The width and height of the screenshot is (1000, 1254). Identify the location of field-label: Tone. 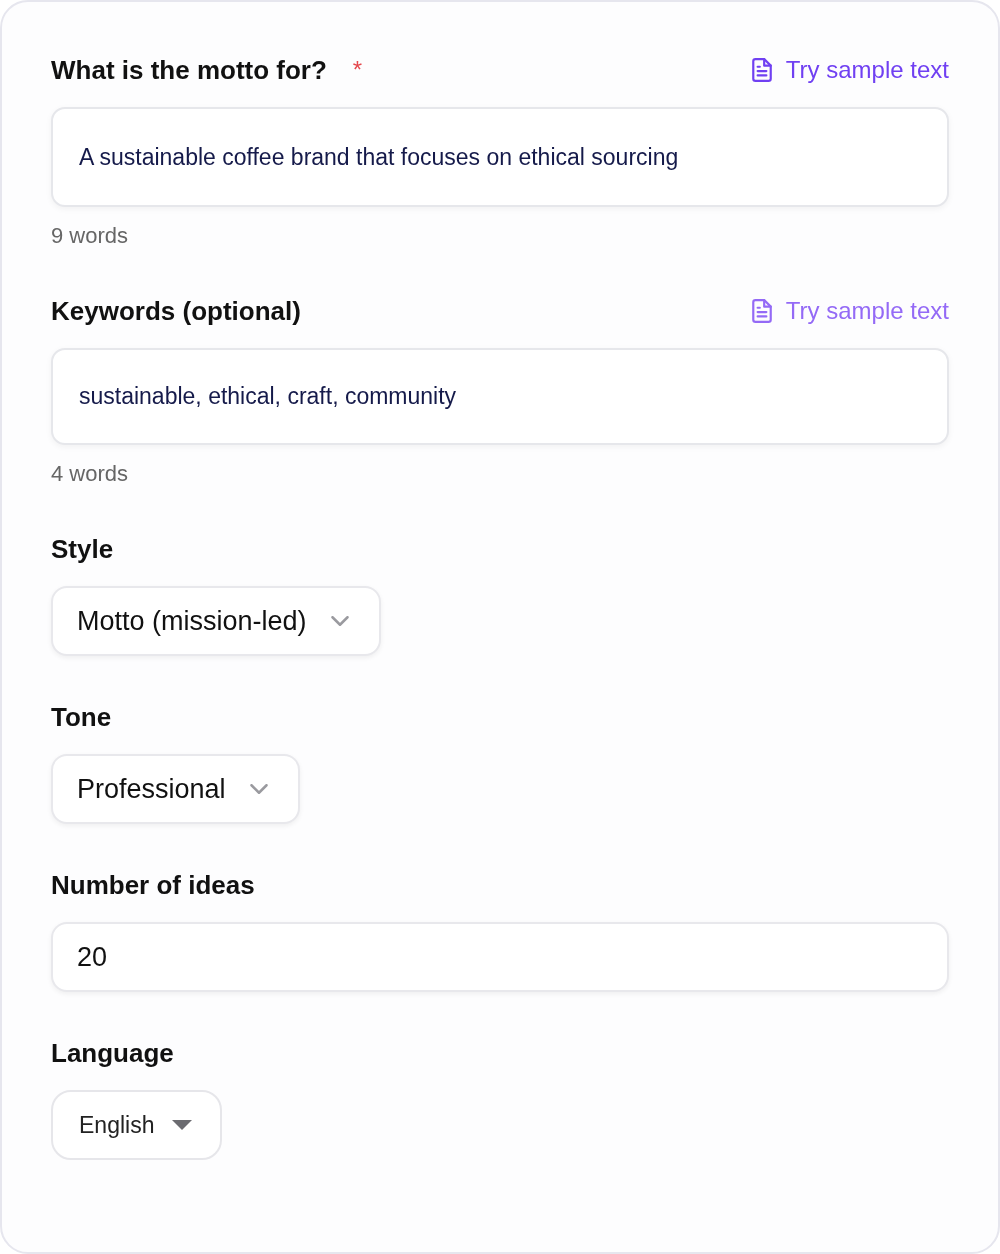
(81, 717).